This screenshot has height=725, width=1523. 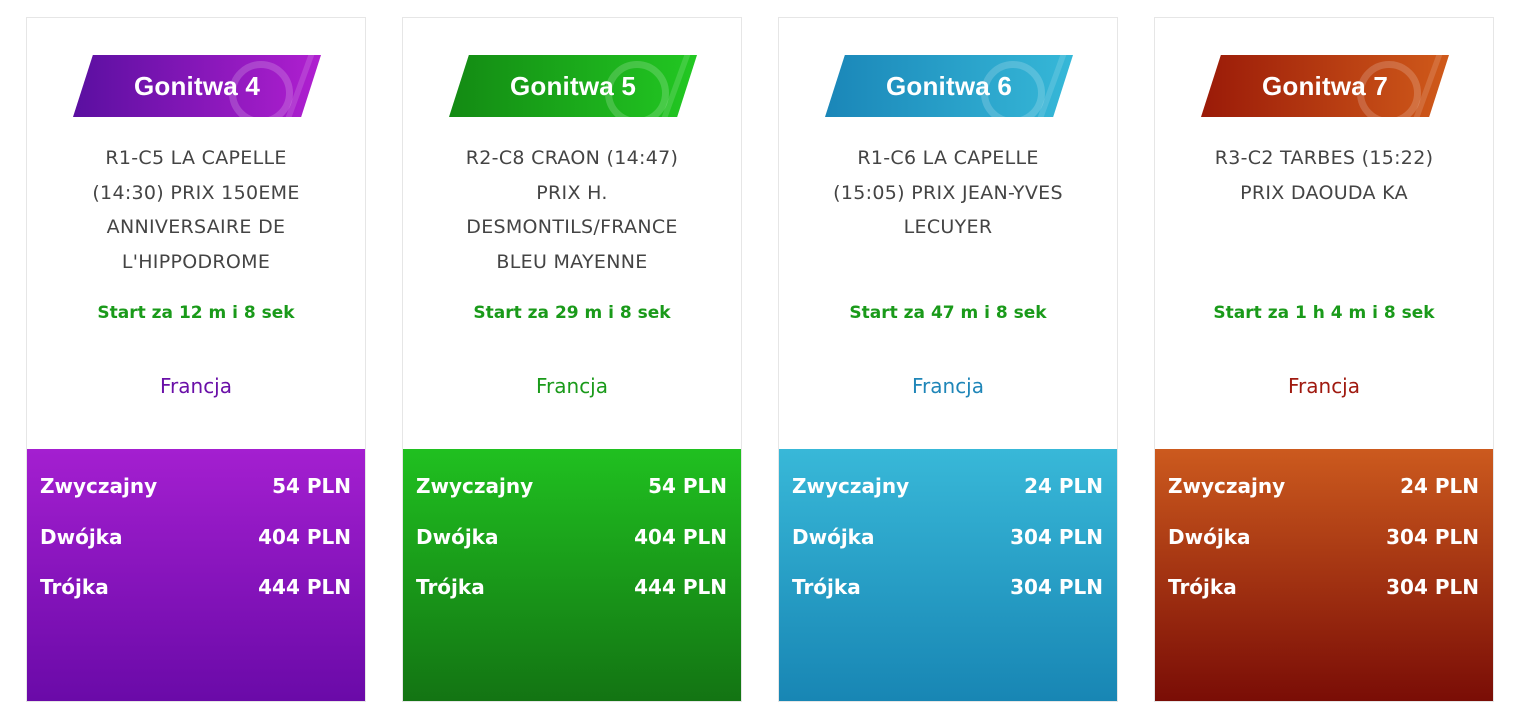 What do you see at coordinates (572, 227) in the screenshot?
I see `race-name-line: DESMONTILS/FRANCE` at bounding box center [572, 227].